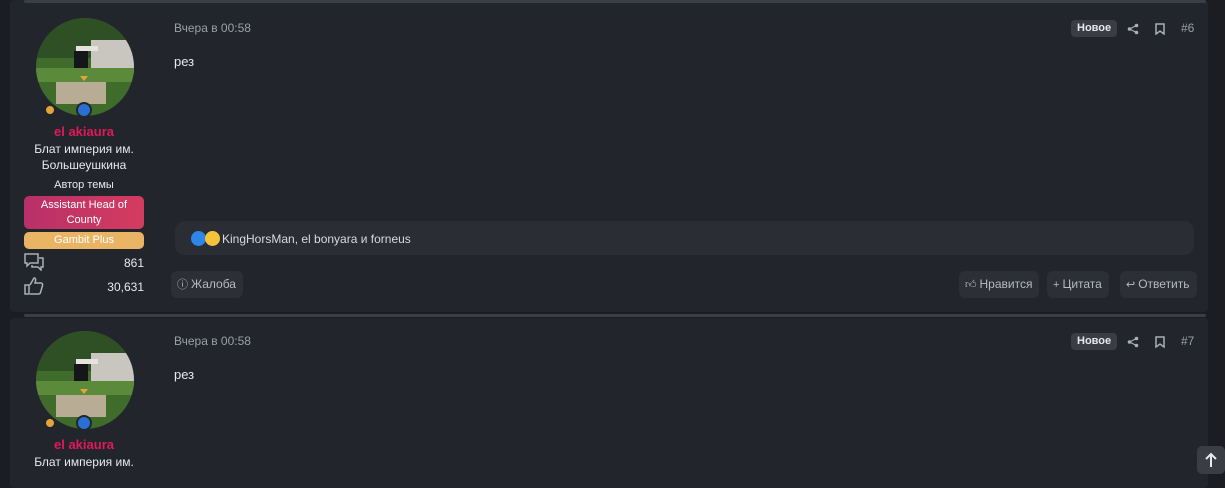  Describe the element at coordinates (207, 284) in the screenshot. I see `report-button: ⓘ Жалоба` at that location.